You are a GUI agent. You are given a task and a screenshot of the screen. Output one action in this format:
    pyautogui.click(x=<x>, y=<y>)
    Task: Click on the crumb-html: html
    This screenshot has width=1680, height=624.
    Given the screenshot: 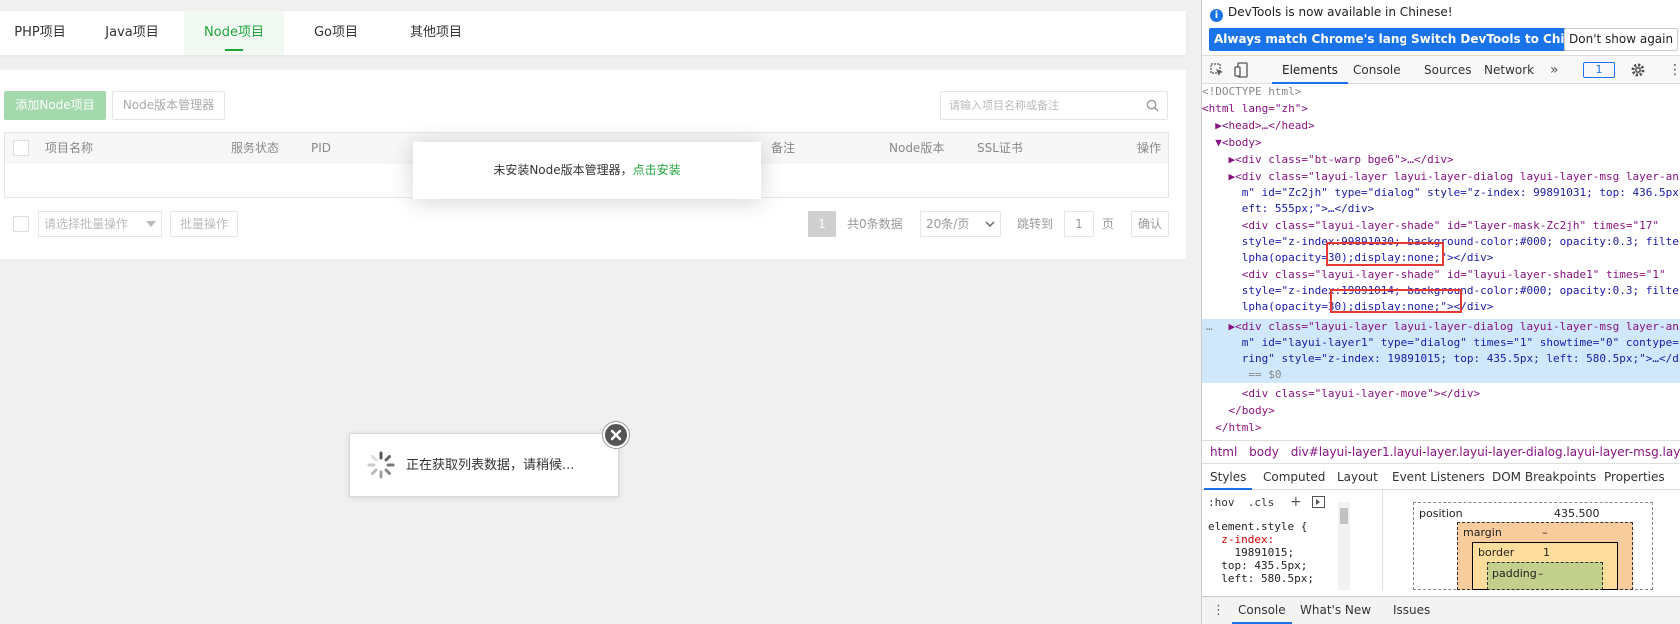 What is the action you would take?
    pyautogui.click(x=1223, y=452)
    